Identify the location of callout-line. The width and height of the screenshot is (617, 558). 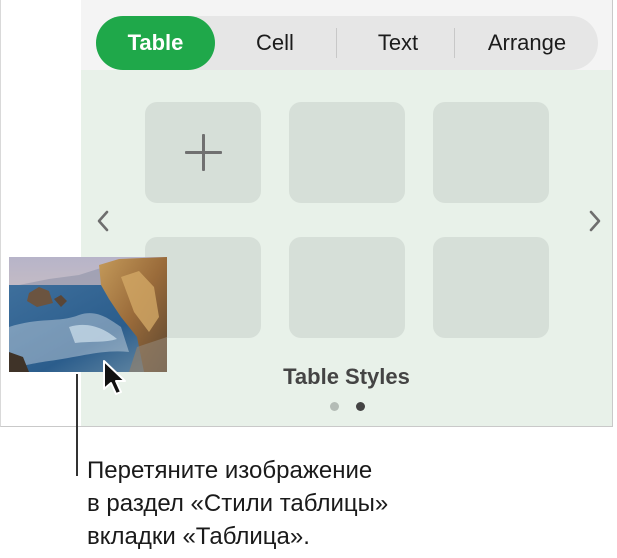
(77, 425).